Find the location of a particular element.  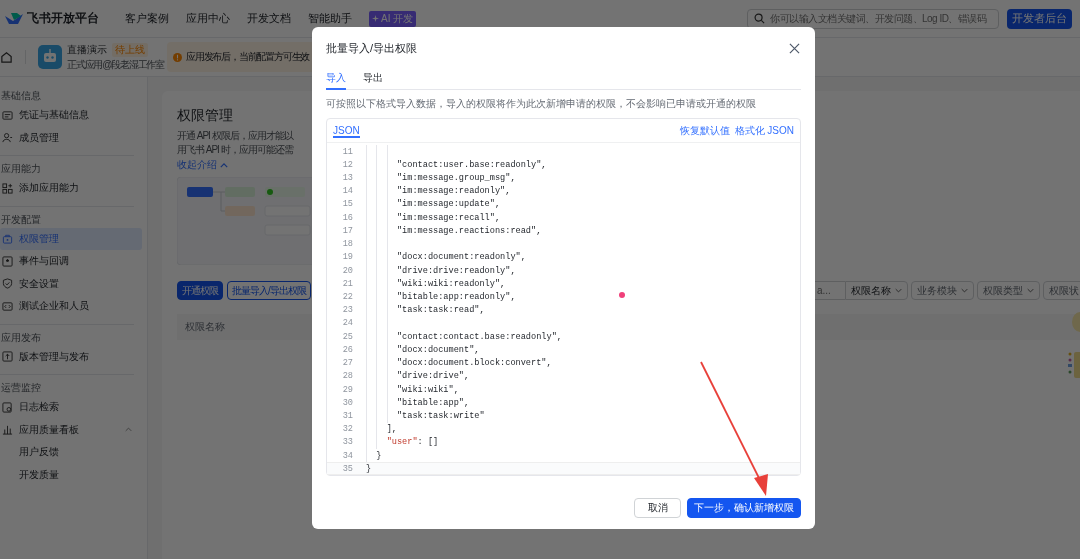

console-button: 开发者后台 is located at coordinates (1039, 18).